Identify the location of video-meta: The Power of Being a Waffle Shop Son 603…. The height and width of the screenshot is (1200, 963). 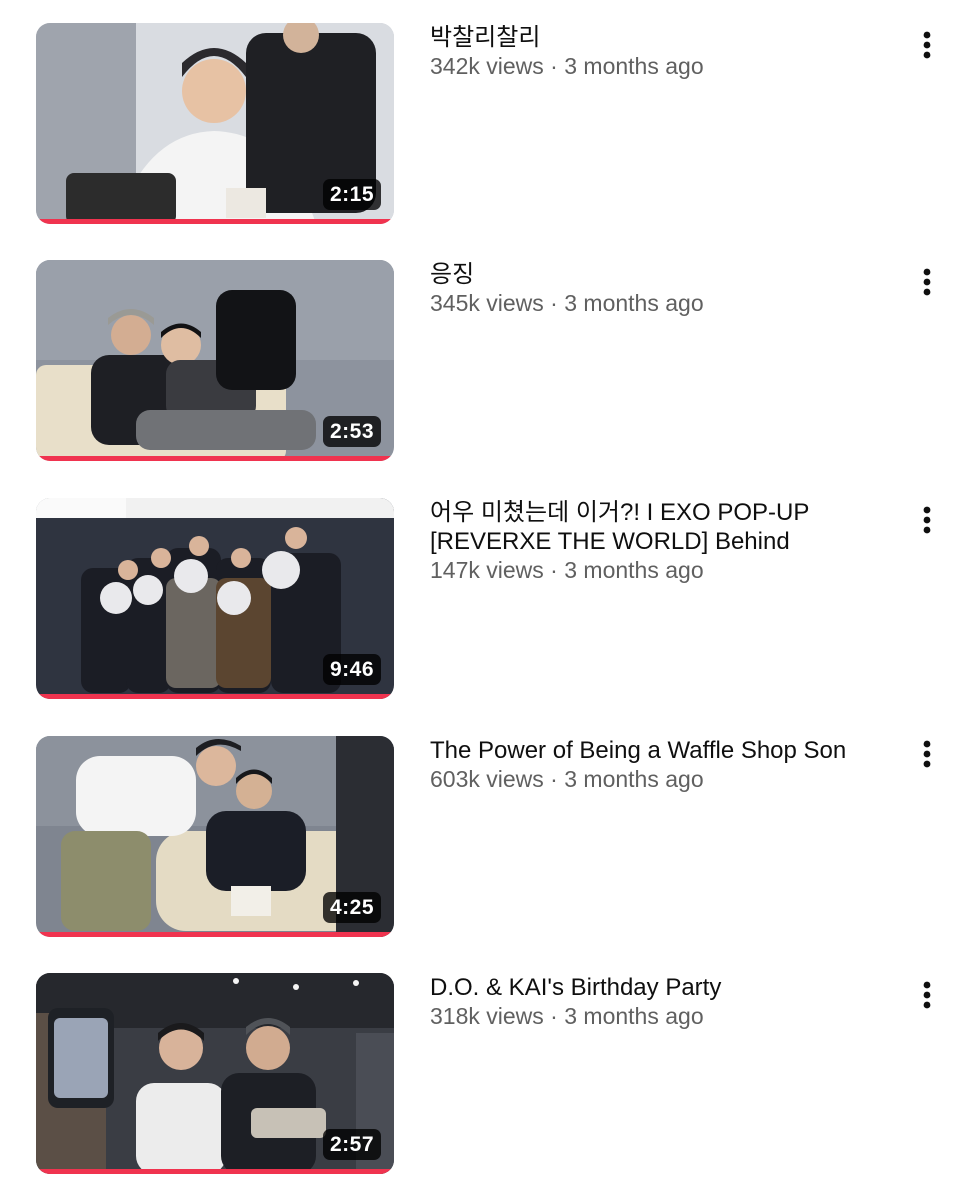
(665, 765).